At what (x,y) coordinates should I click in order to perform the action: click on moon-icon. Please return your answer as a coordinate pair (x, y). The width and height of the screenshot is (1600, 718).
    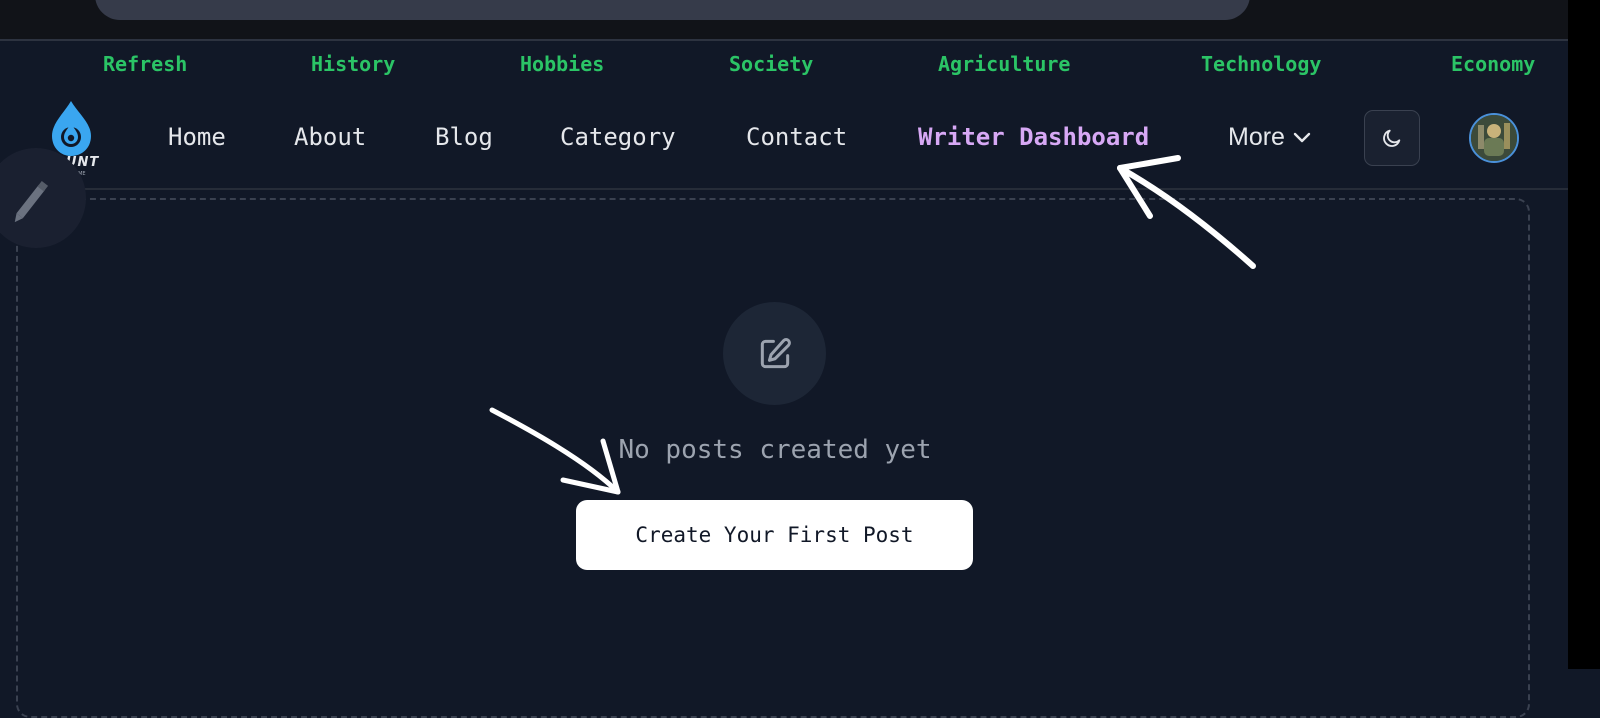
    Looking at the image, I should click on (1392, 138).